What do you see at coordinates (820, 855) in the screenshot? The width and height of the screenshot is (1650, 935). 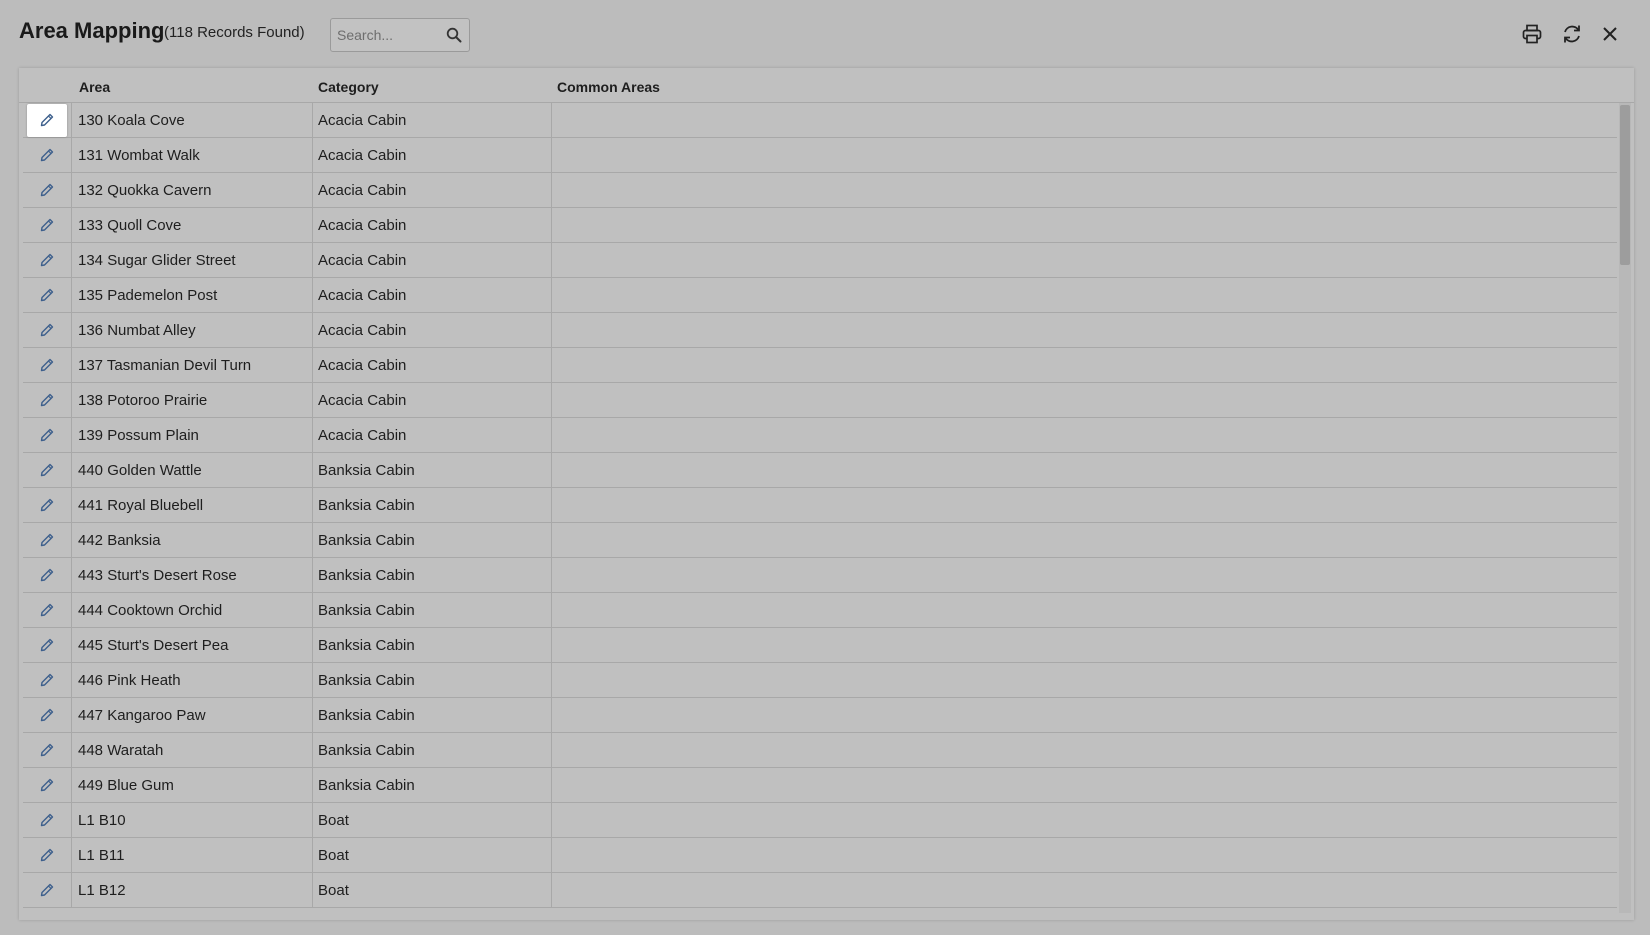 I see `table-row: L1 B11 Boat` at bounding box center [820, 855].